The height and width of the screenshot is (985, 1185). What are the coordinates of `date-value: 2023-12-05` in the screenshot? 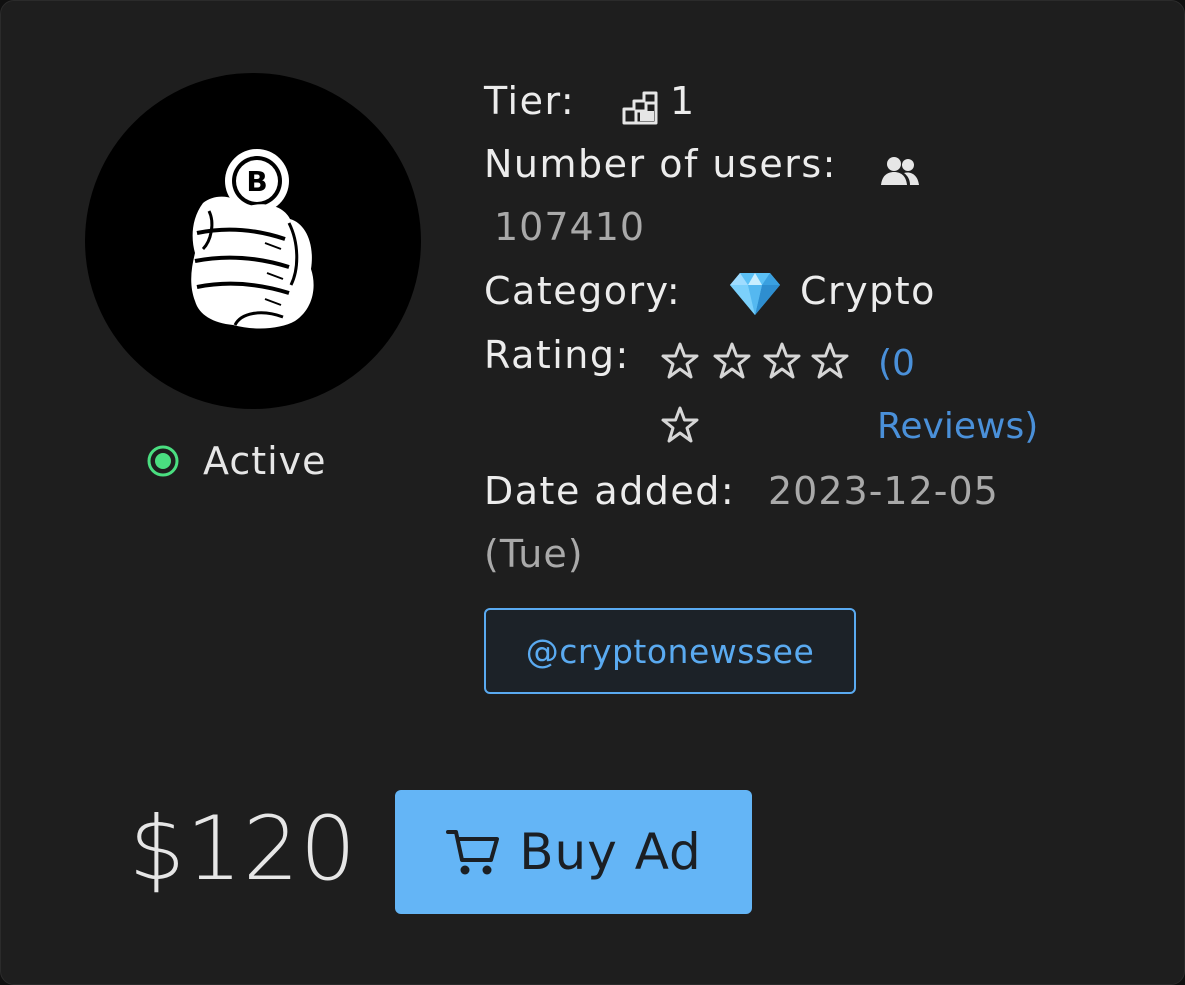 It's located at (883, 491).